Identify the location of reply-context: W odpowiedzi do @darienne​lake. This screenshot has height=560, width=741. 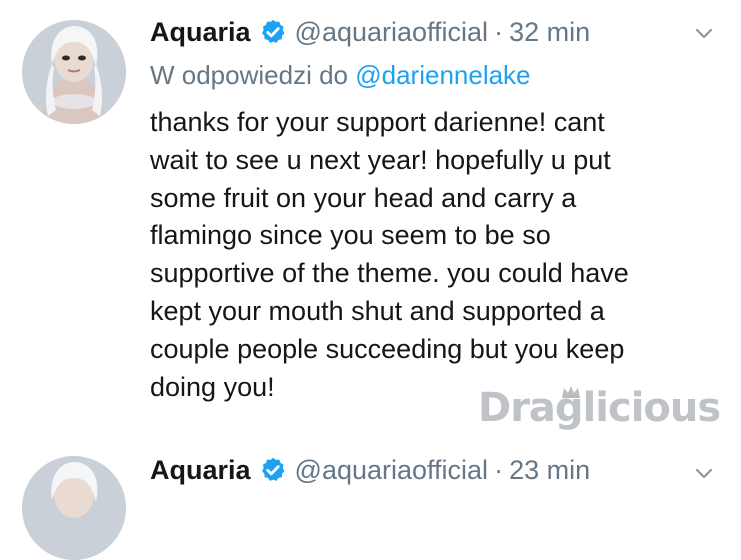
(340, 75).